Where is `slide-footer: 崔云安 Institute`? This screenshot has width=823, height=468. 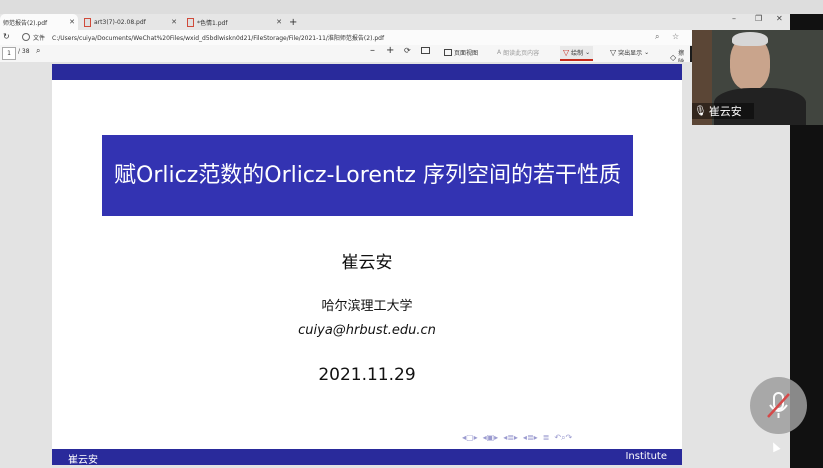
slide-footer: 崔云安 Institute is located at coordinates (367, 457).